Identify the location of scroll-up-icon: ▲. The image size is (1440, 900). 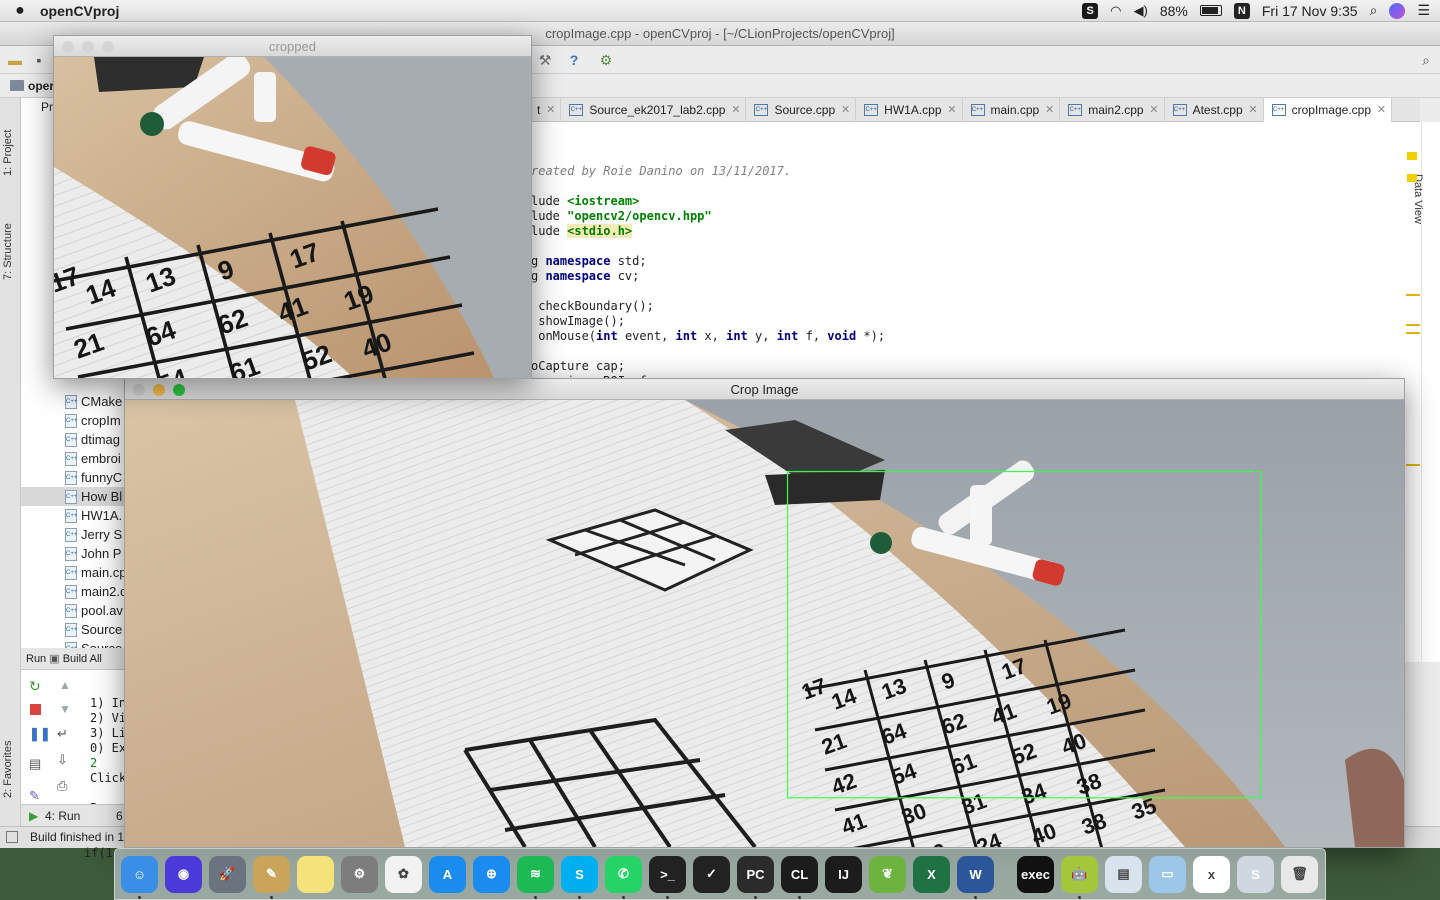
(65, 685).